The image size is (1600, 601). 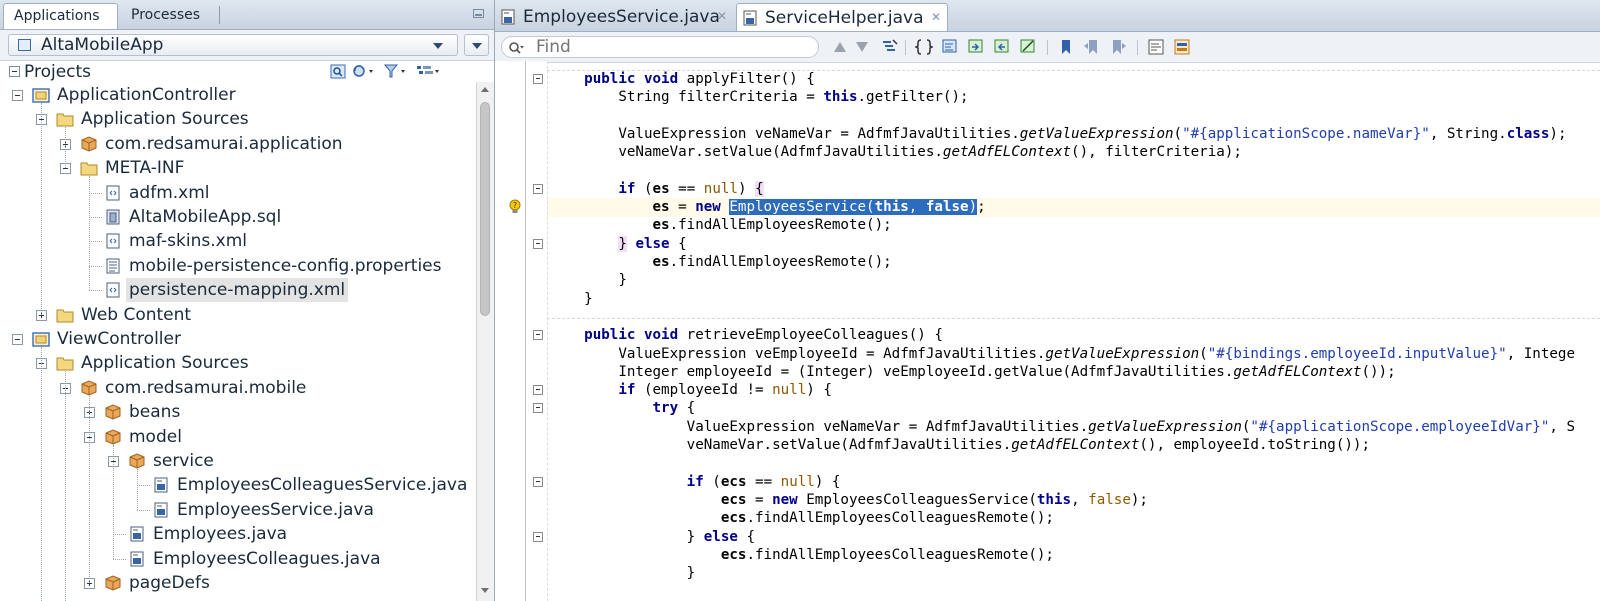 What do you see at coordinates (1182, 47) in the screenshot?
I see `split-view-icon` at bounding box center [1182, 47].